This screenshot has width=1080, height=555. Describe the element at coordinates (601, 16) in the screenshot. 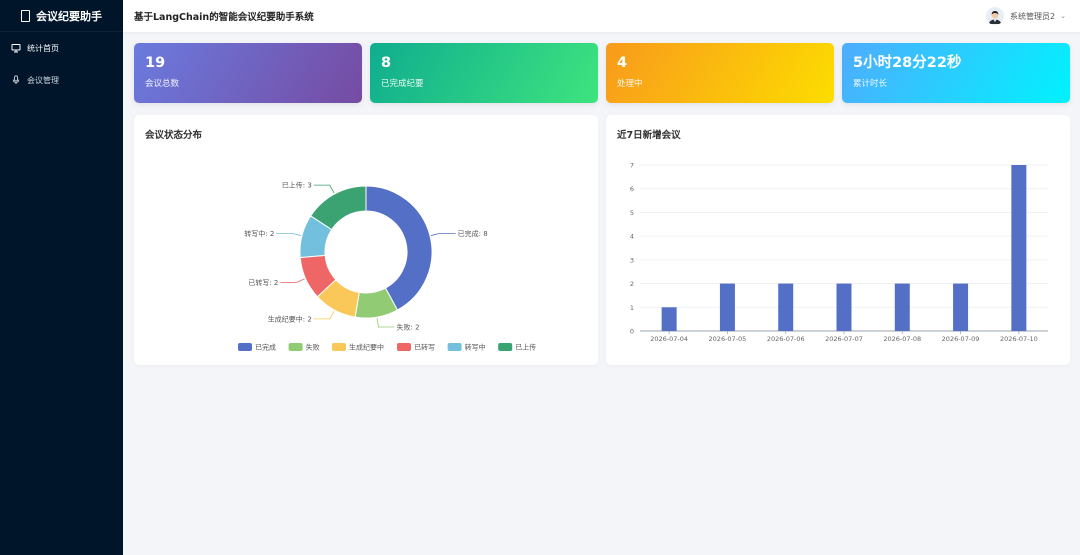

I see `top-header: 基于LangChain的智能会议纪要助手系统 系统管理员2 ⌄` at that location.